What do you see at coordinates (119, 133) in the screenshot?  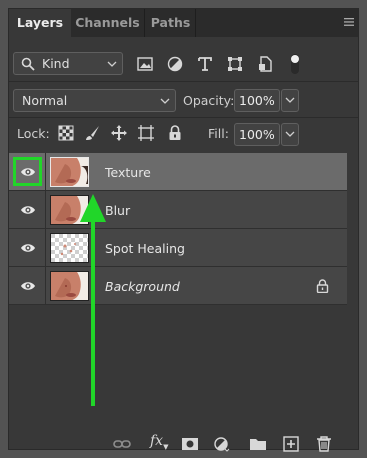 I see `lock-position-icon` at bounding box center [119, 133].